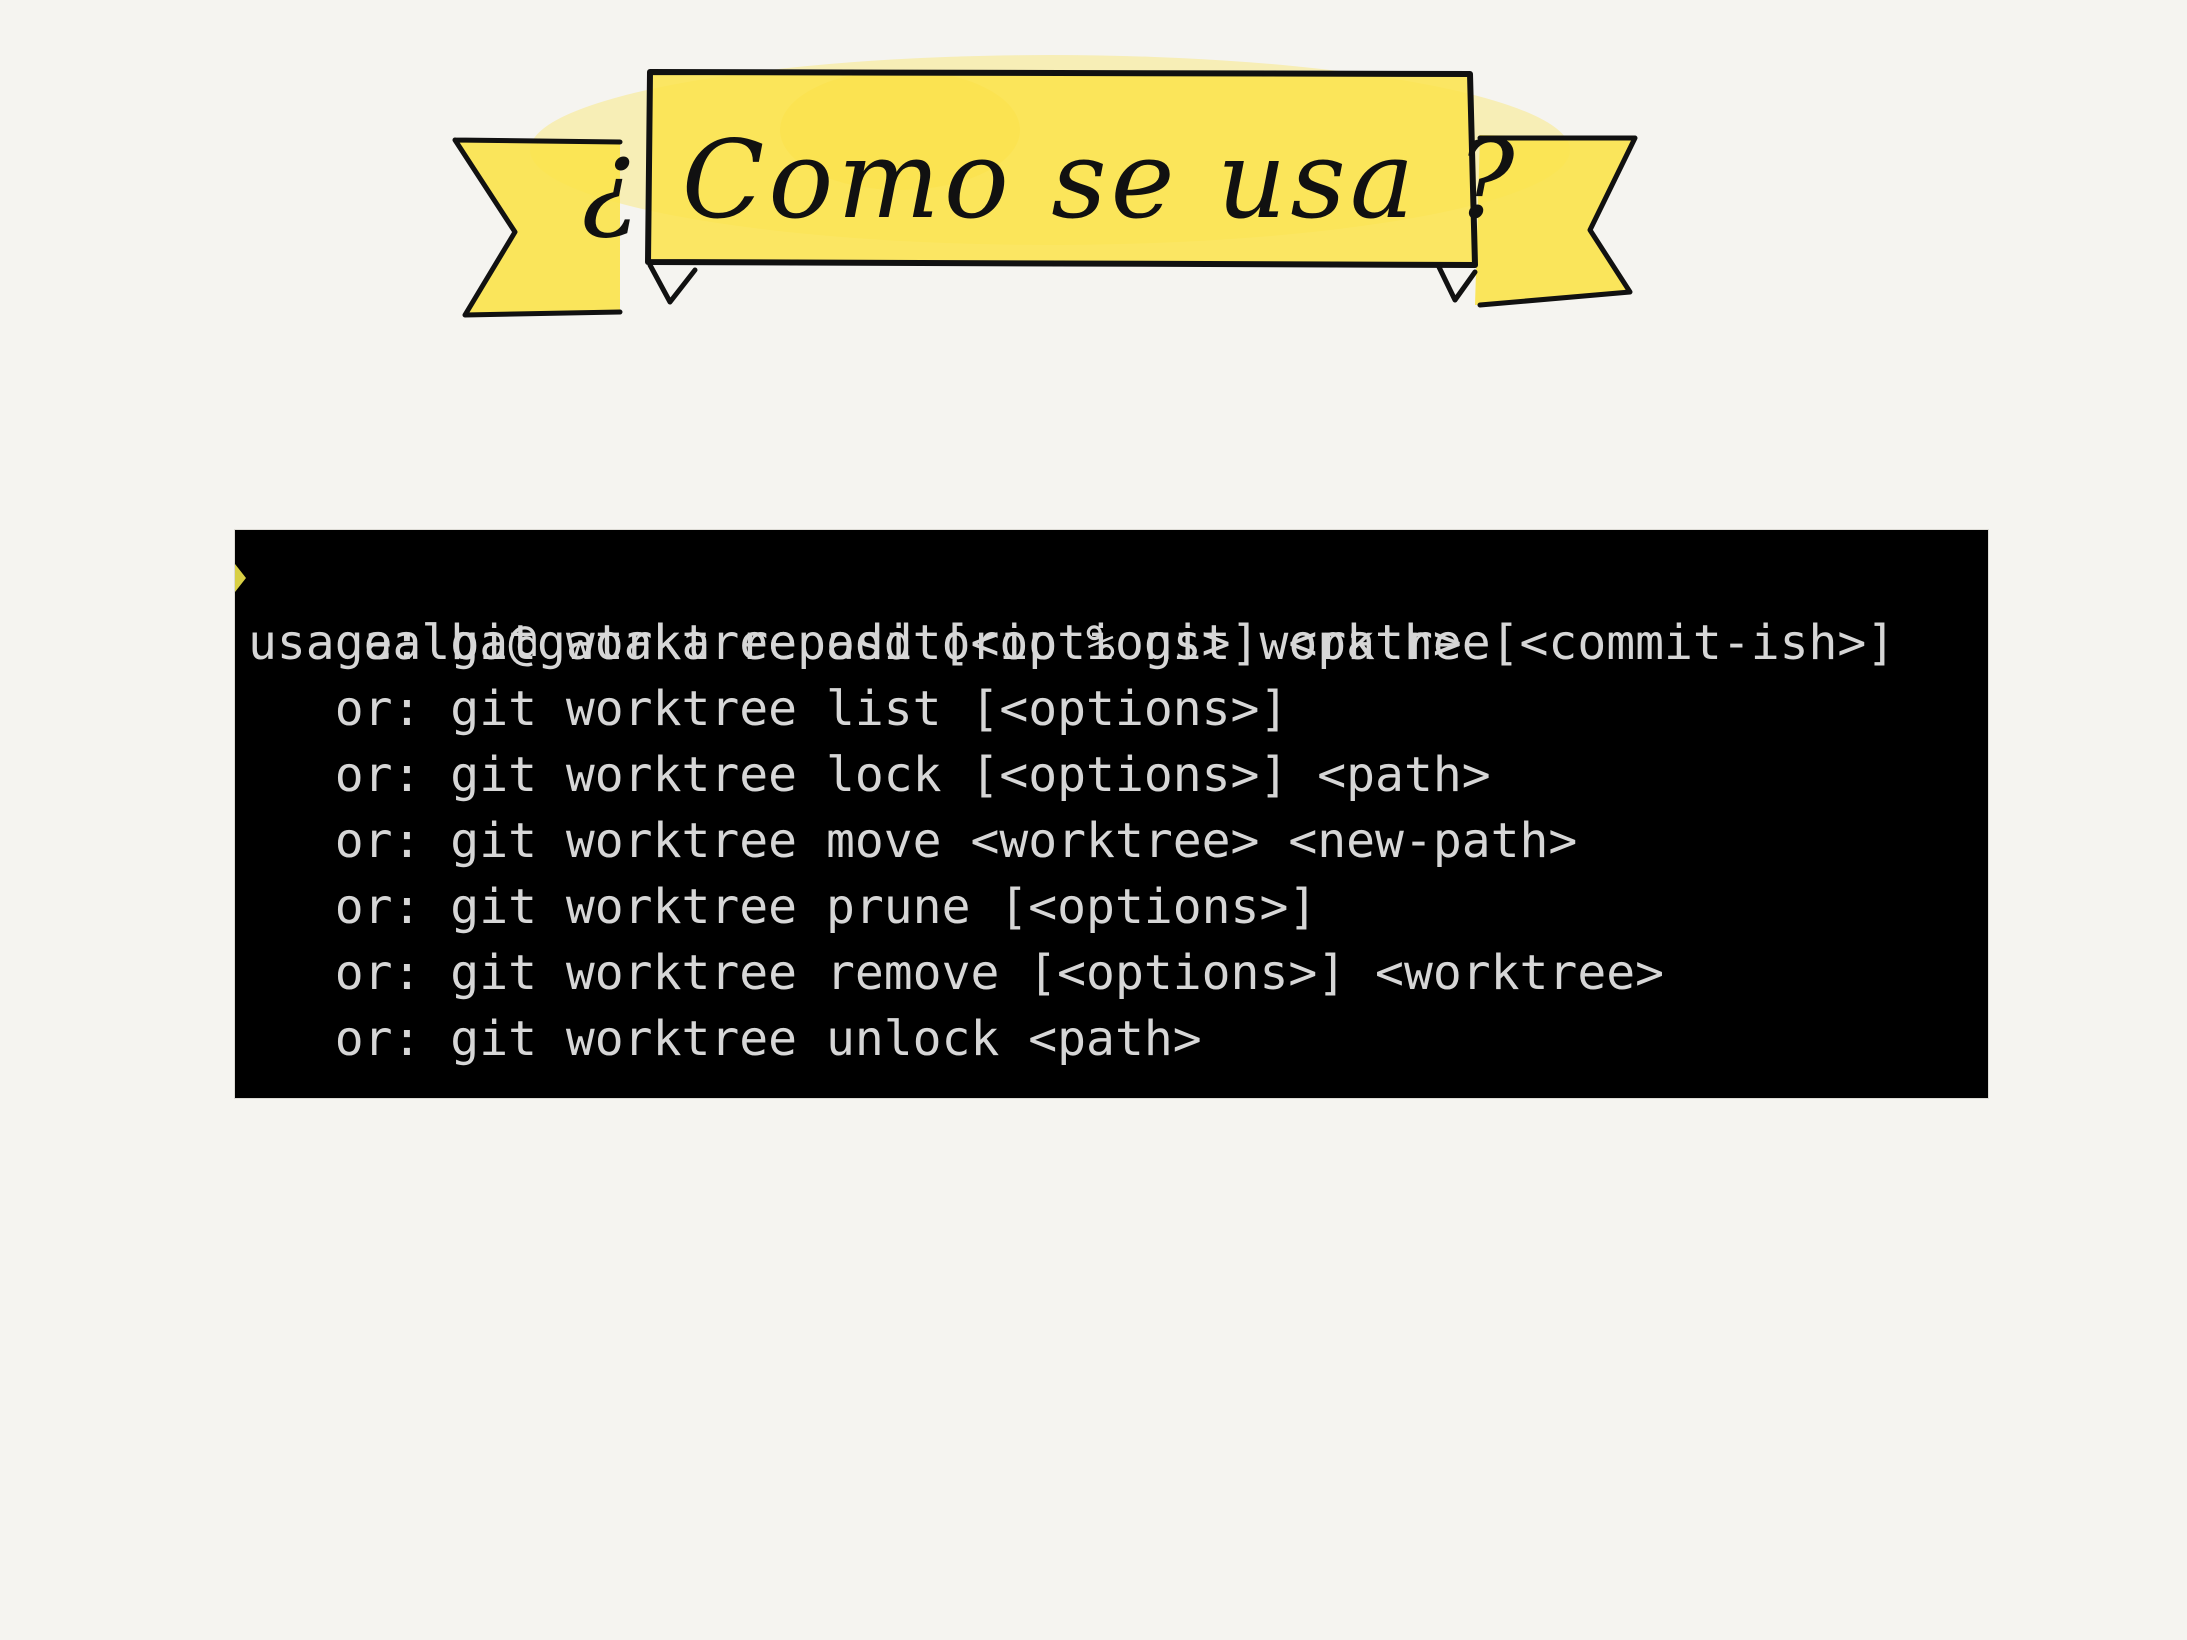  I want to click on terminal-line: or: git worktree prune [<options>], so click(783, 907).